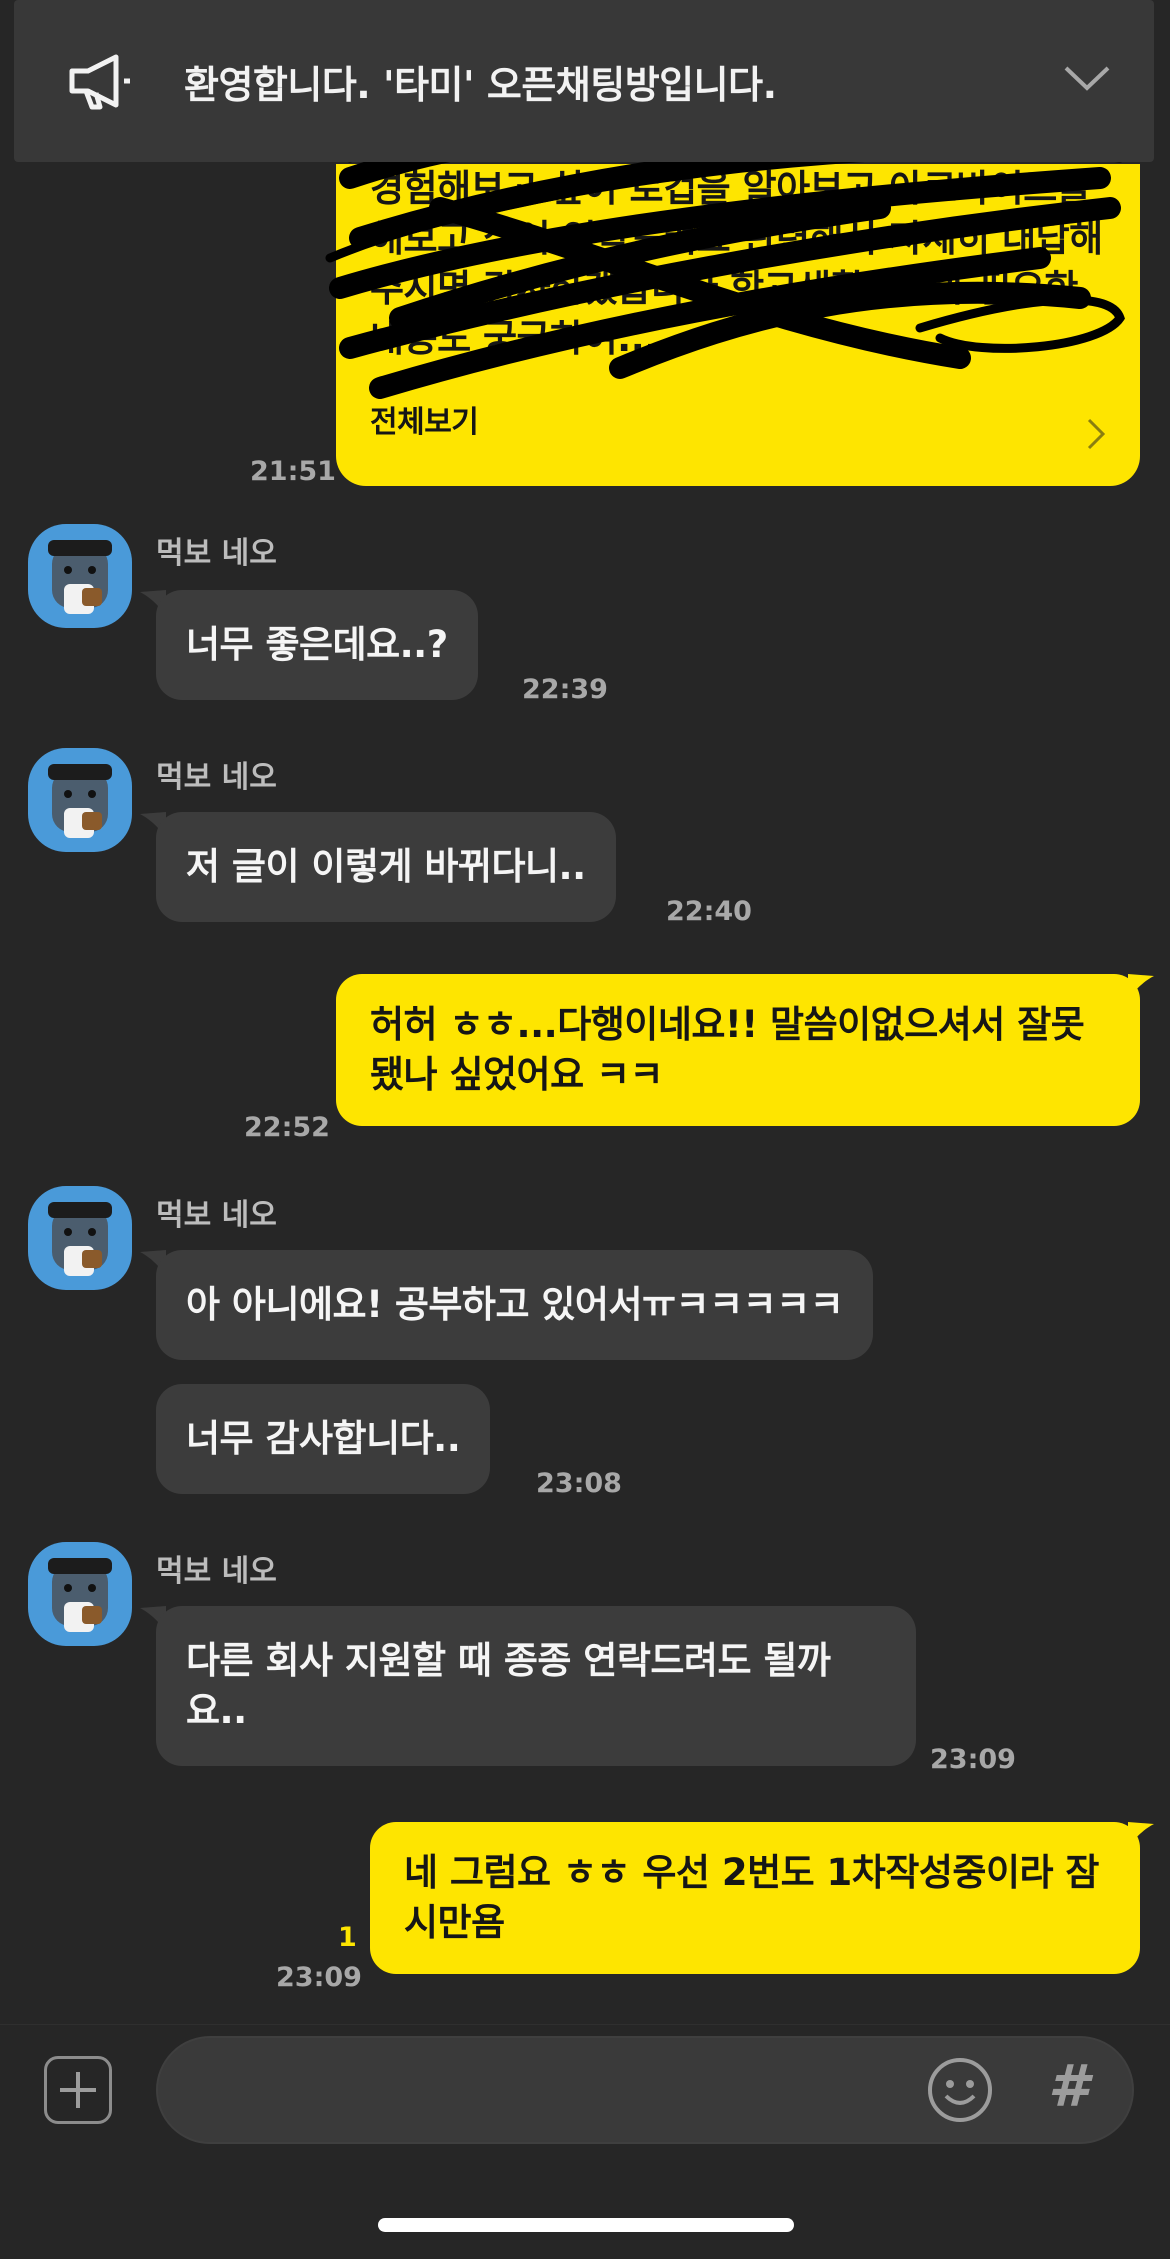 Image resolution: width=1170 pixels, height=2259 pixels. I want to click on message-text: 아 아니에요! 공부하고 있어서ㅠㅋㅋㅋㅋㅋ, so click(515, 1304).